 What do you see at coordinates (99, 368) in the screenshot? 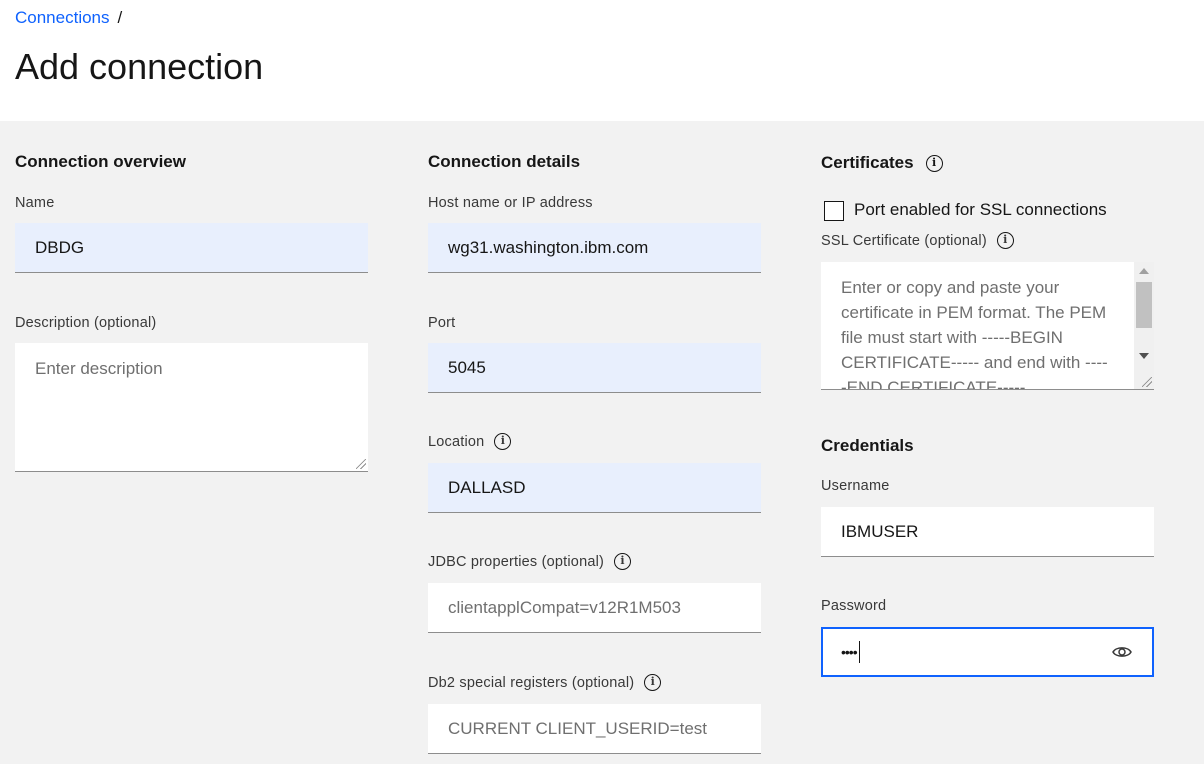
I see `description-placeholder: Enter description` at bounding box center [99, 368].